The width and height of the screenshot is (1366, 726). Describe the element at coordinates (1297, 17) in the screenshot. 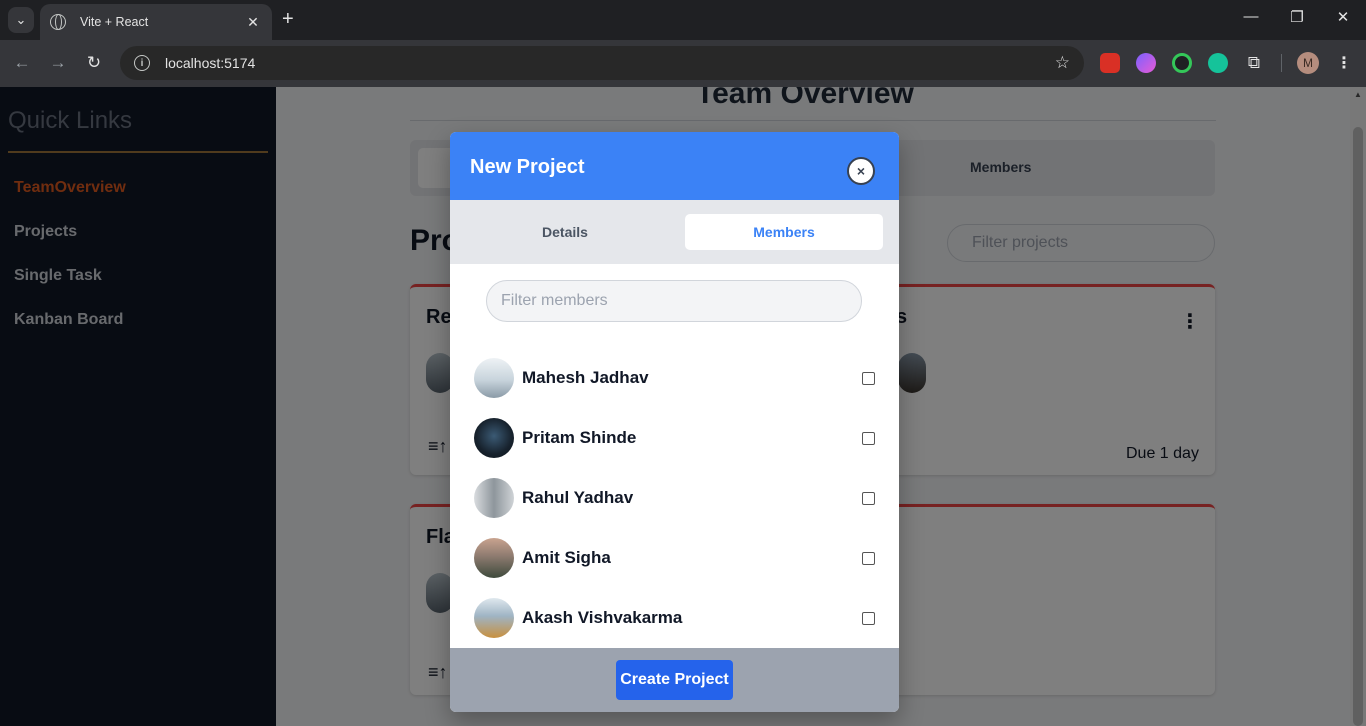

I see `restore-icon: ❐` at that location.